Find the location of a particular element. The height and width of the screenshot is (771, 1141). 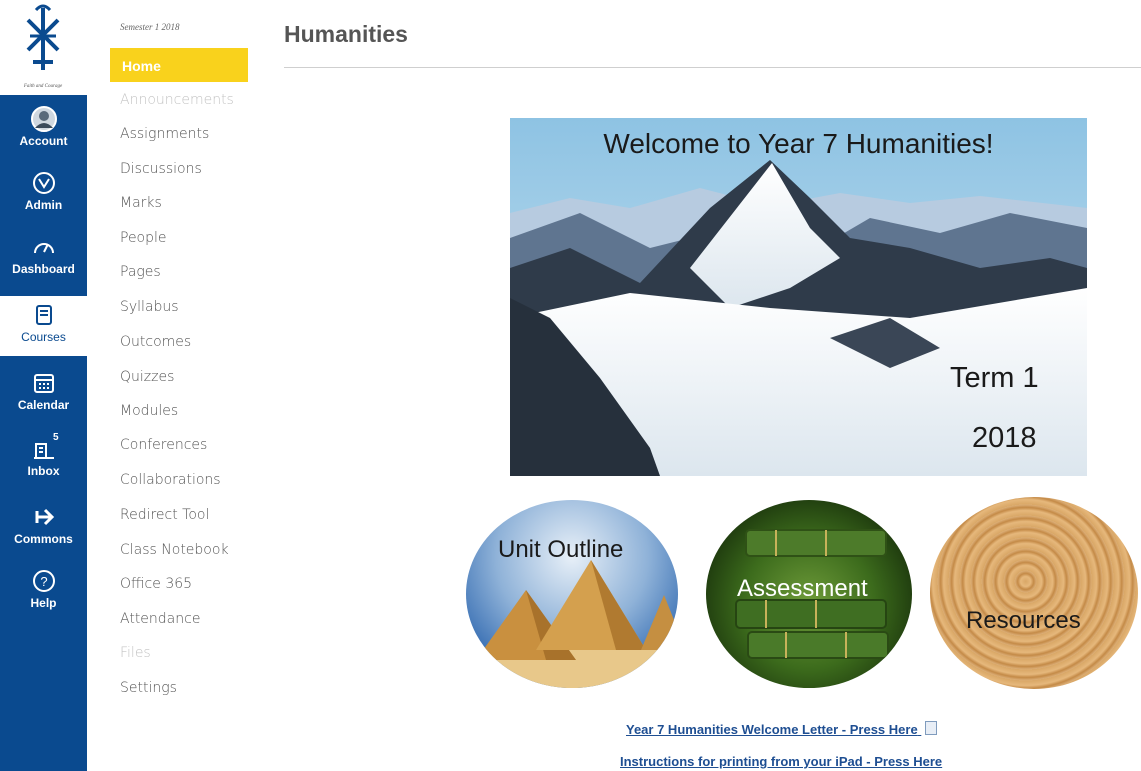

course-nav-marks: Marks is located at coordinates (141, 203).